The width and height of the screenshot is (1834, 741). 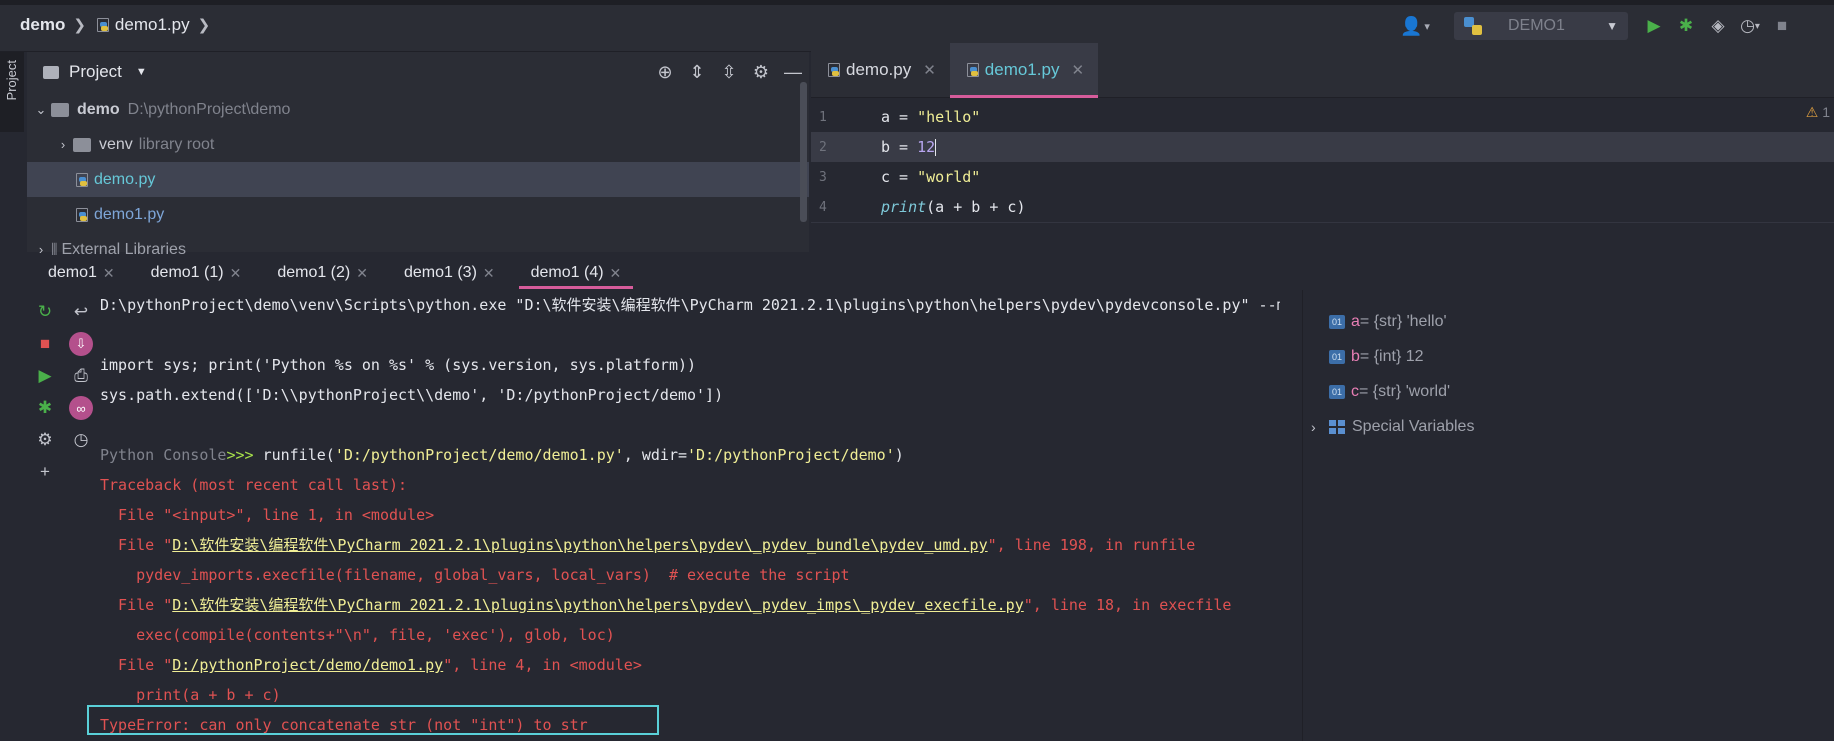 What do you see at coordinates (129, 214) in the screenshot?
I see `tree-item-label: demo1.py` at bounding box center [129, 214].